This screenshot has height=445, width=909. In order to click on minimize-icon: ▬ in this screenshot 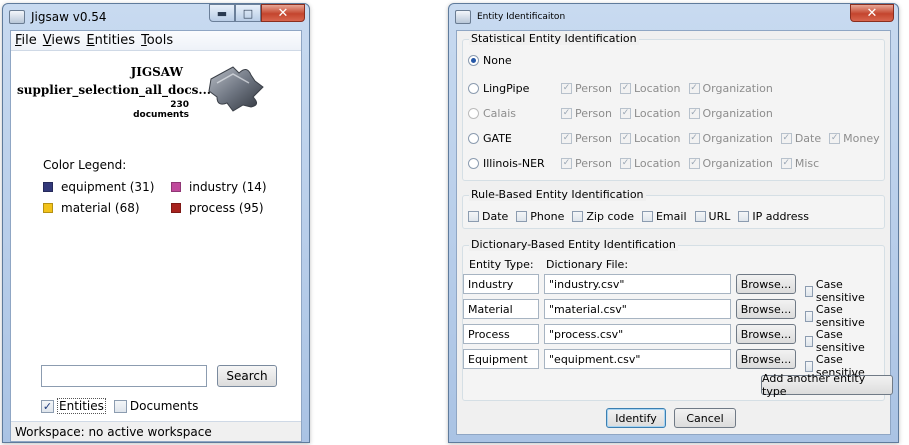, I will do `click(222, 13)`.